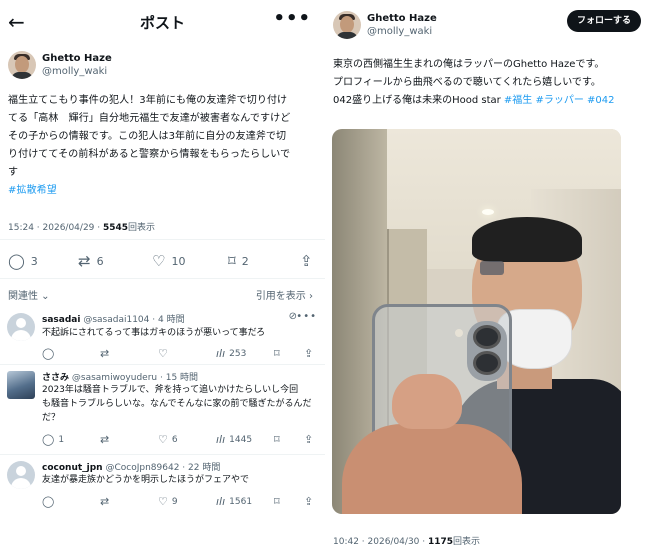 The height and width of the screenshot is (557, 650). I want to click on bookmark-button: ⌑ 2, so click(238, 261).